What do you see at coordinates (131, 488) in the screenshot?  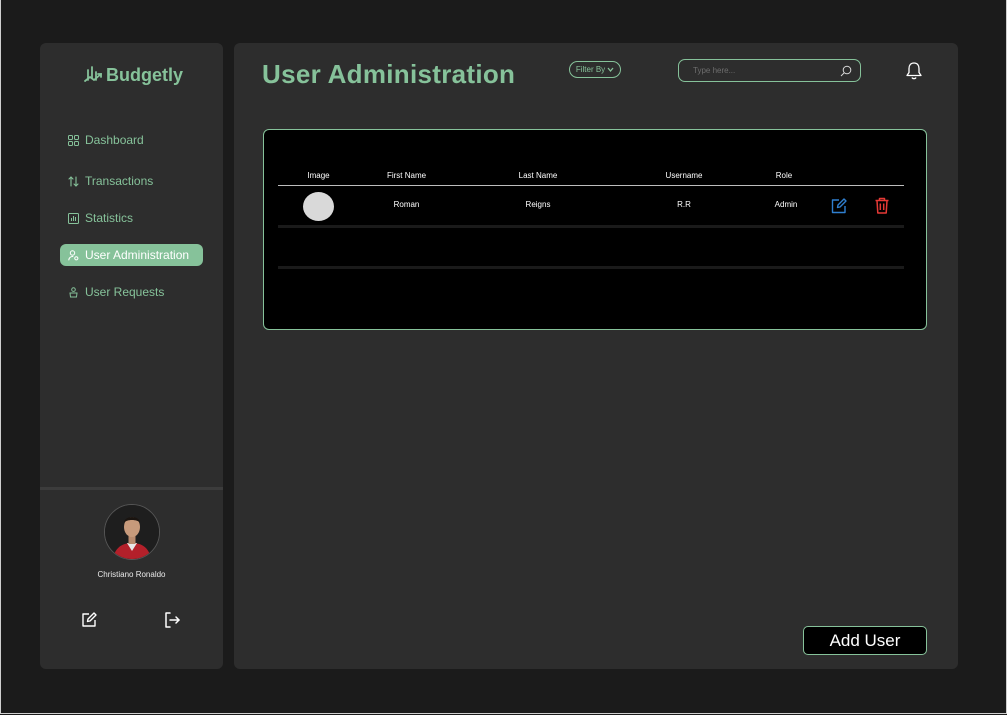 I see `sidebar-divider` at bounding box center [131, 488].